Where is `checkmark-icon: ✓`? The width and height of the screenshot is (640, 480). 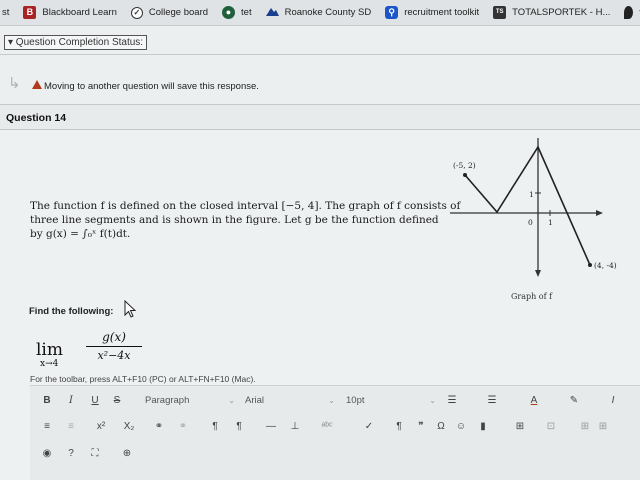 checkmark-icon: ✓ is located at coordinates (369, 427).